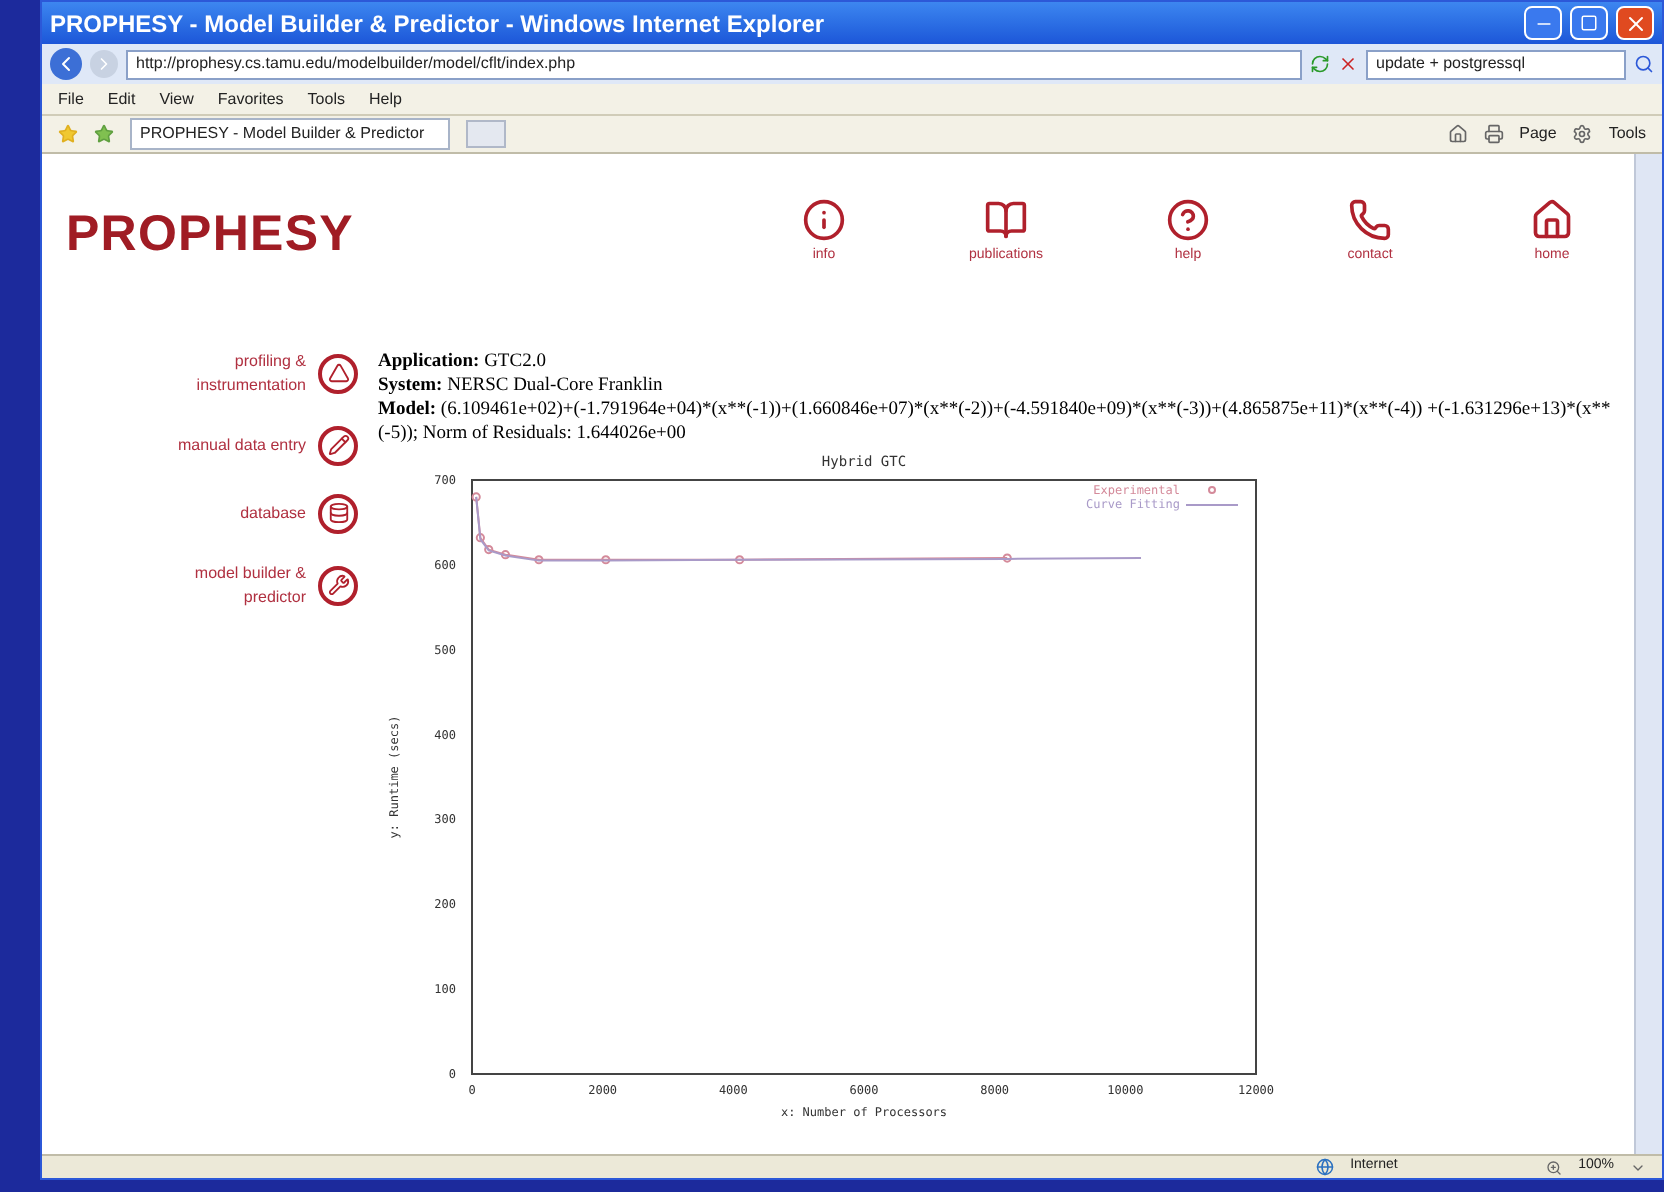 The width and height of the screenshot is (1664, 1192). What do you see at coordinates (1006, 220) in the screenshot?
I see `book-icon` at bounding box center [1006, 220].